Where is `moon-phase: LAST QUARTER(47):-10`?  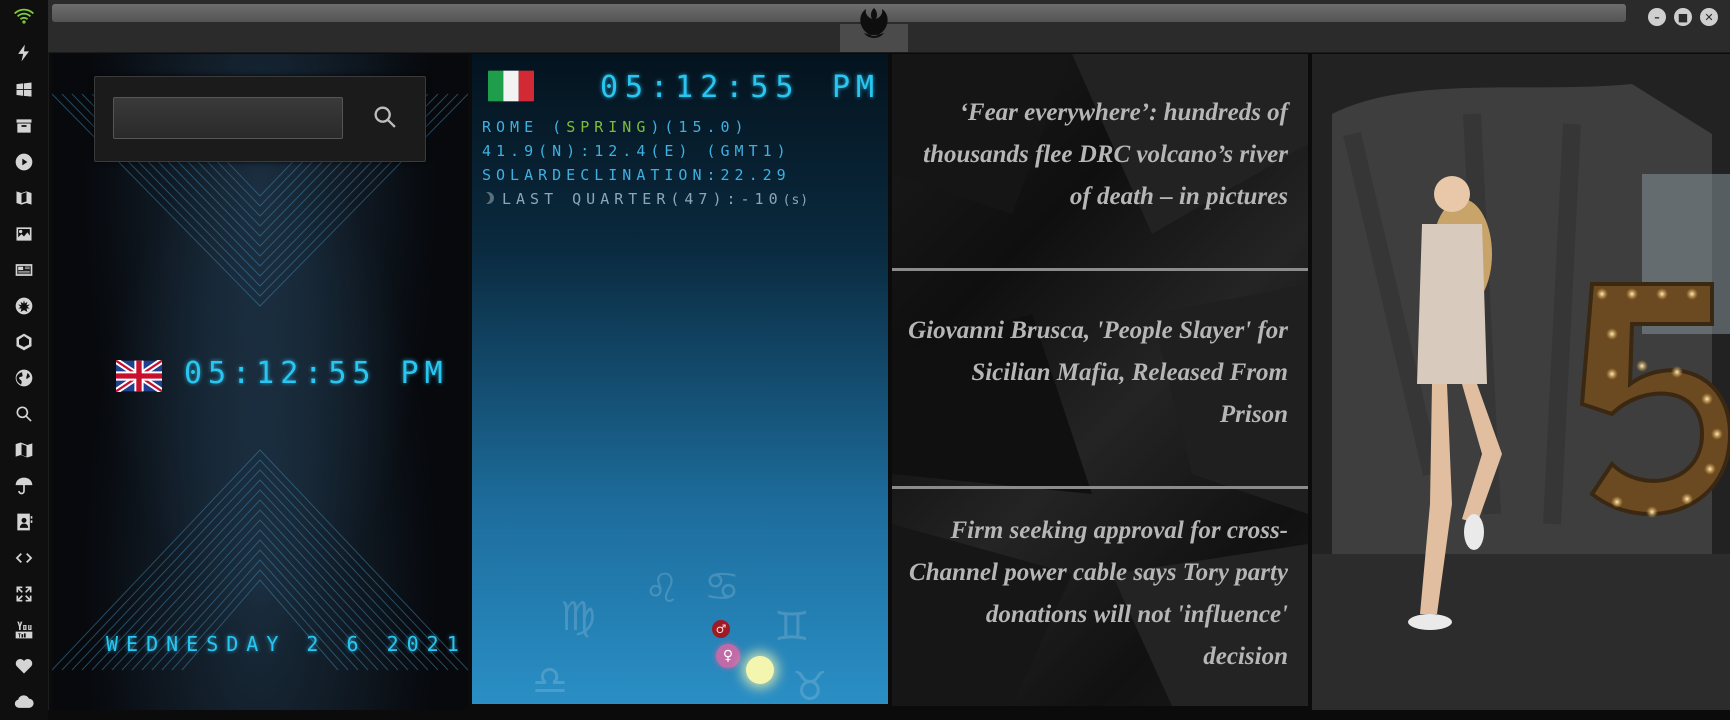 moon-phase: LAST QUARTER(47):-10 is located at coordinates (642, 199).